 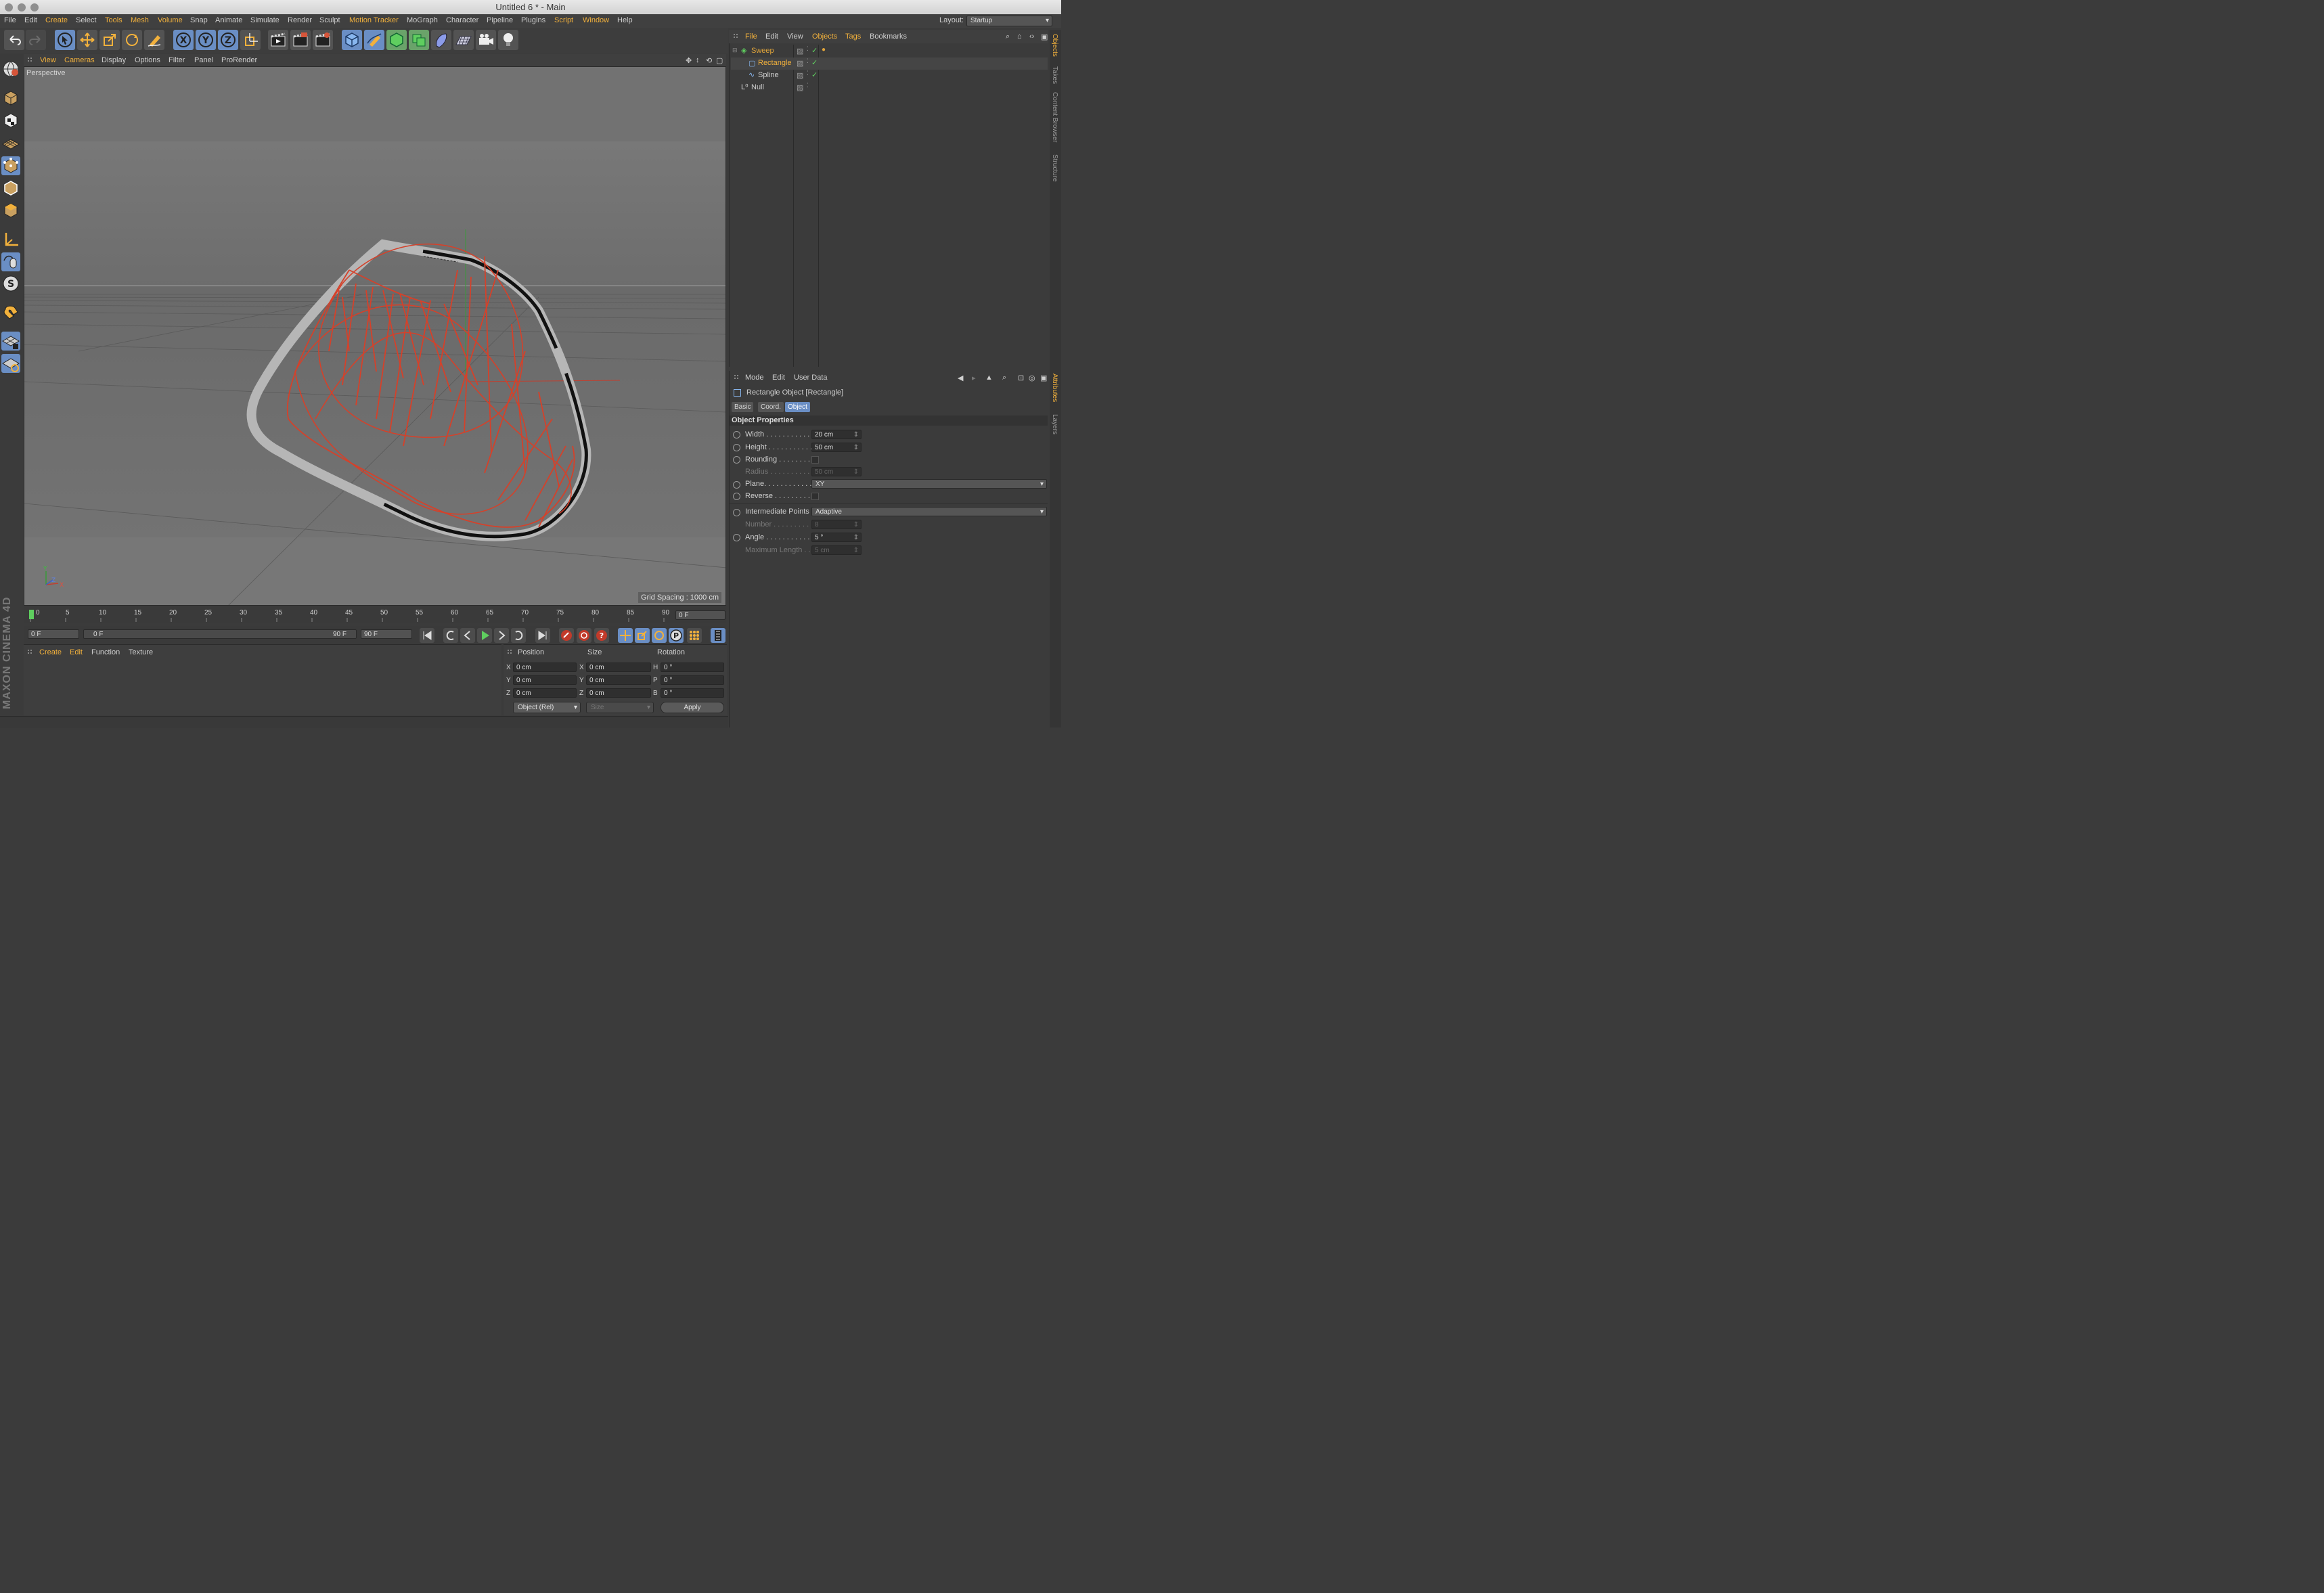 What do you see at coordinates (836, 448) in the screenshot?
I see `height-field: 50 cm ⇕` at bounding box center [836, 448].